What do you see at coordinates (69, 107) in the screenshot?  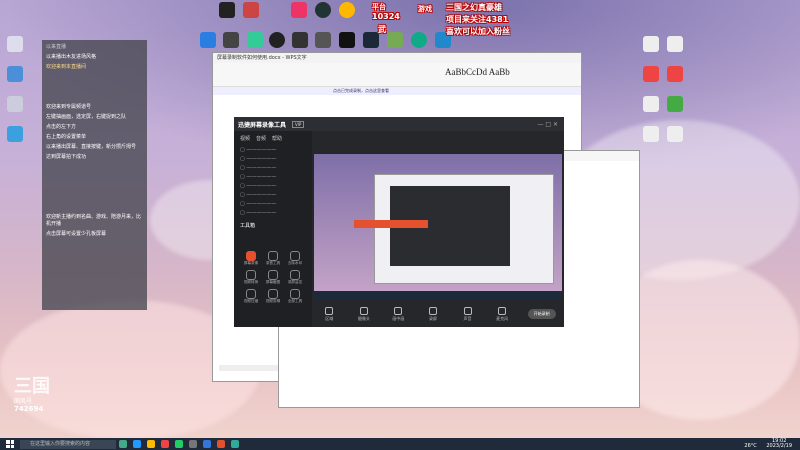 I see `chat-row: 欢迎来到专属频道号` at bounding box center [69, 107].